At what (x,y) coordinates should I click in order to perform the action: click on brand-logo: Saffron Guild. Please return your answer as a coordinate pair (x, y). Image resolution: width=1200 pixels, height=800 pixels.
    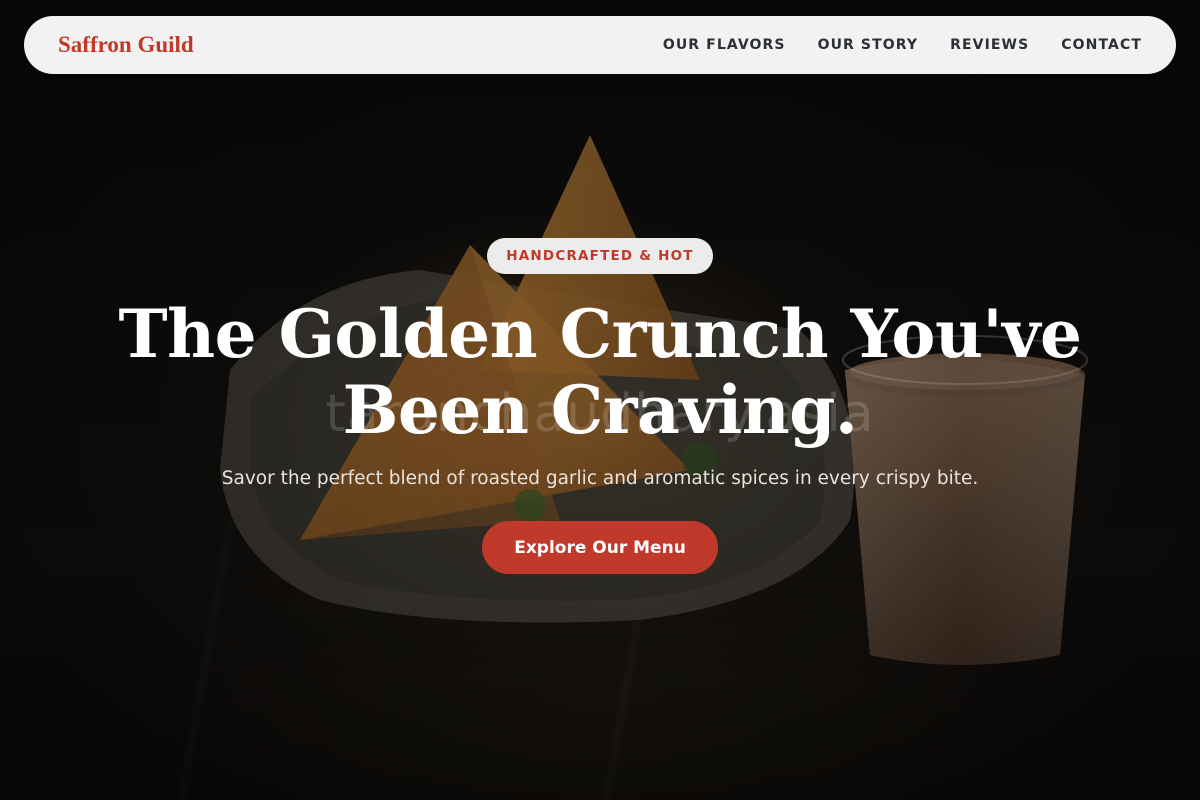
    Looking at the image, I should click on (126, 45).